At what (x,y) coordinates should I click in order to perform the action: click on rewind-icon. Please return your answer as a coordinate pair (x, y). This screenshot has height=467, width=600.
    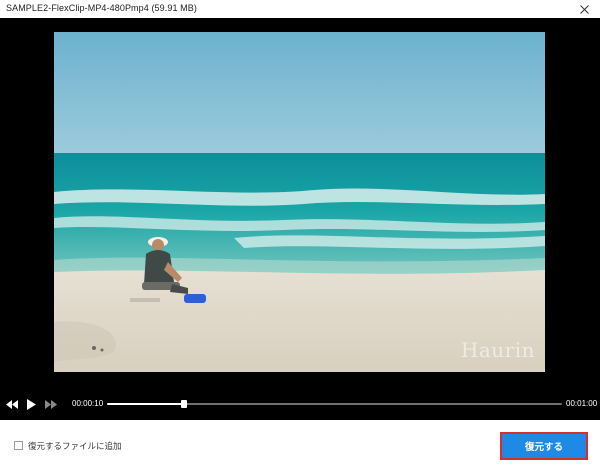
    Looking at the image, I should click on (12, 404).